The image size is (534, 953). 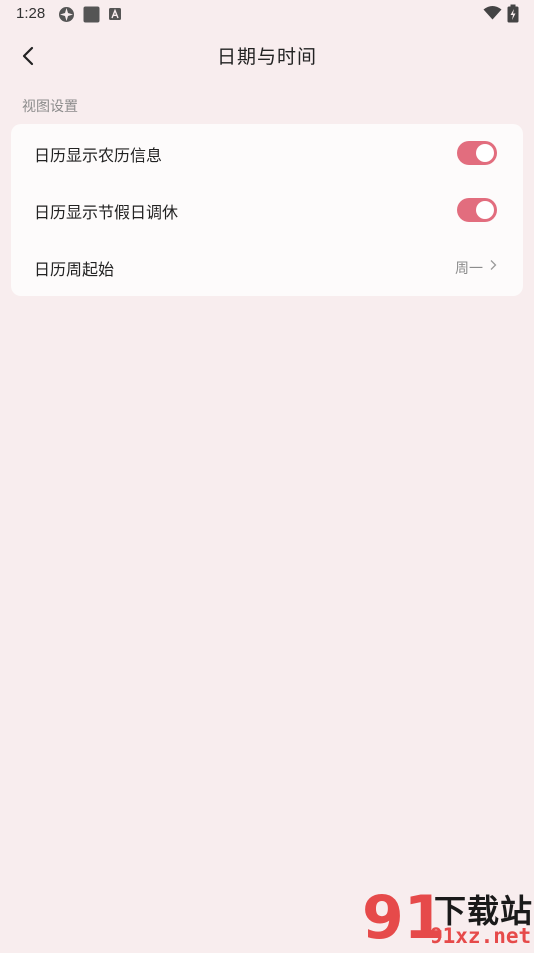 What do you see at coordinates (91, 14) in the screenshot?
I see `square-app-icon` at bounding box center [91, 14].